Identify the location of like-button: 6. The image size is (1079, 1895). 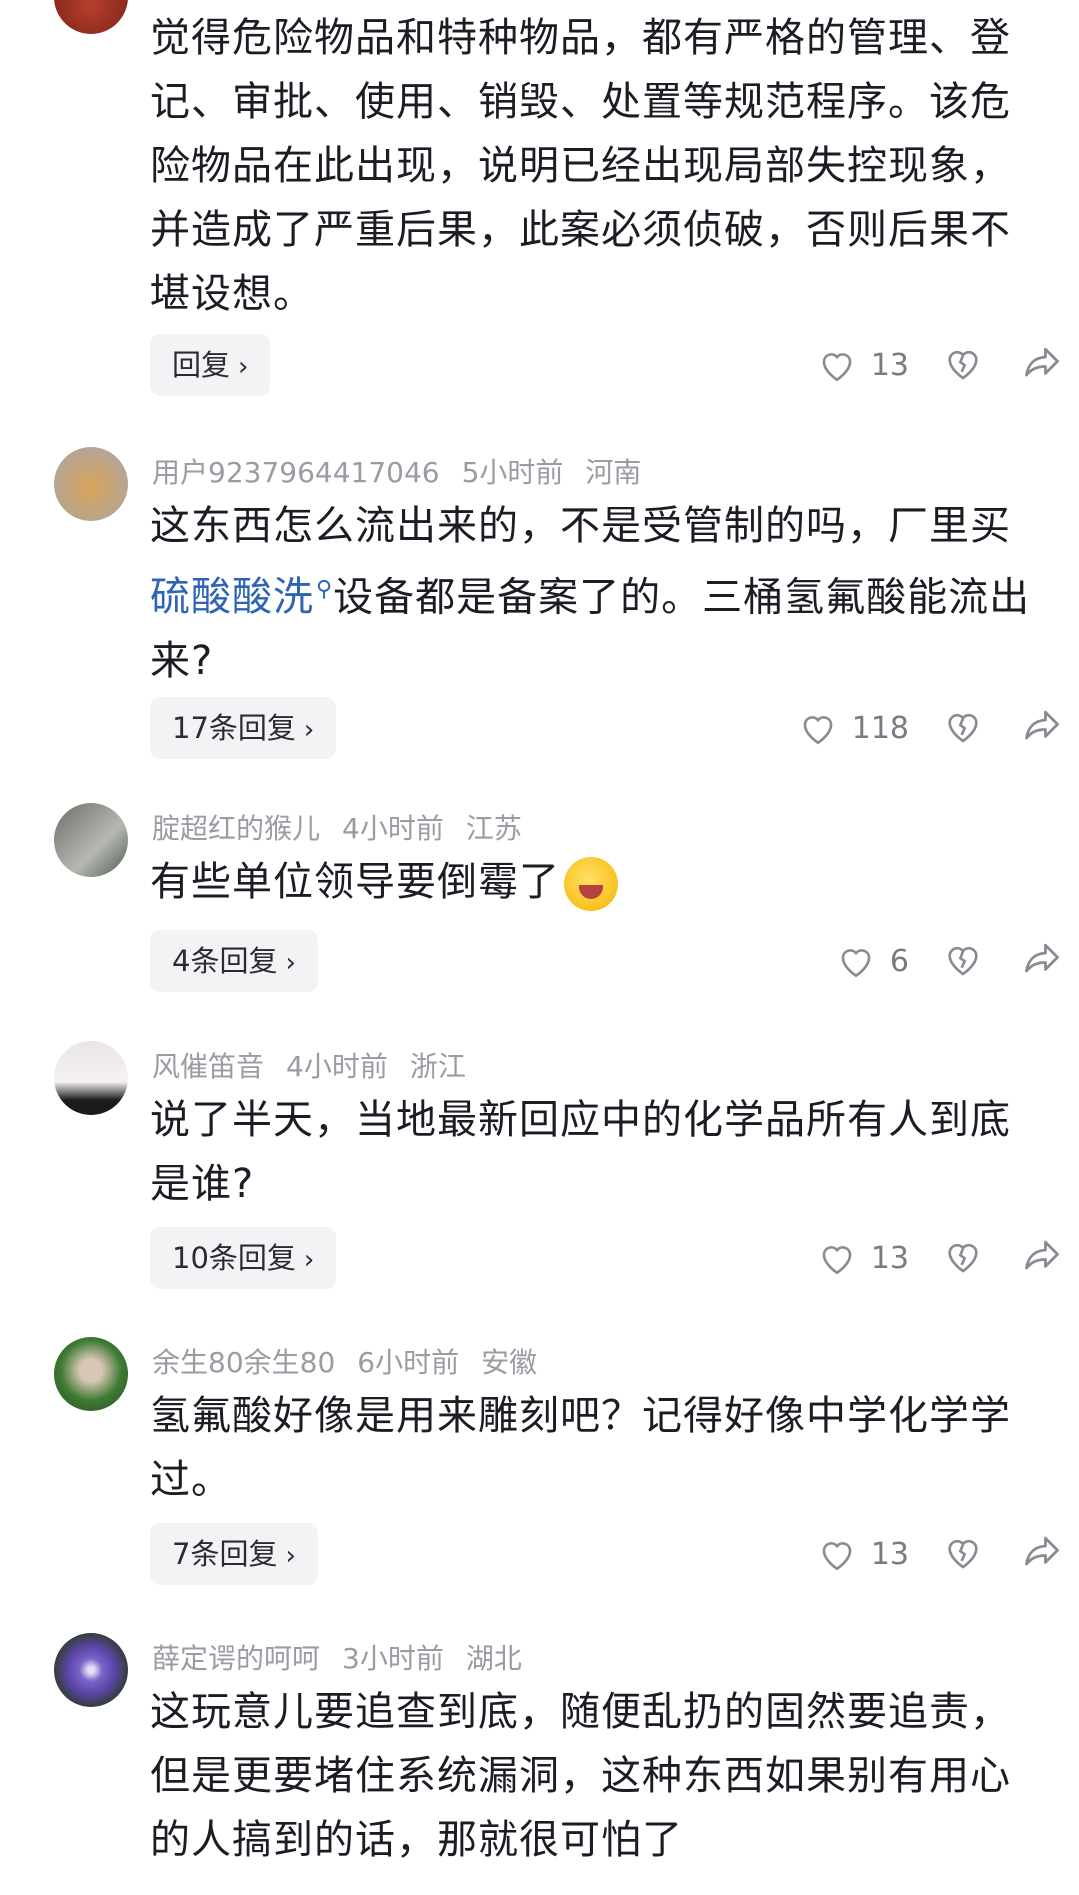
(829, 961).